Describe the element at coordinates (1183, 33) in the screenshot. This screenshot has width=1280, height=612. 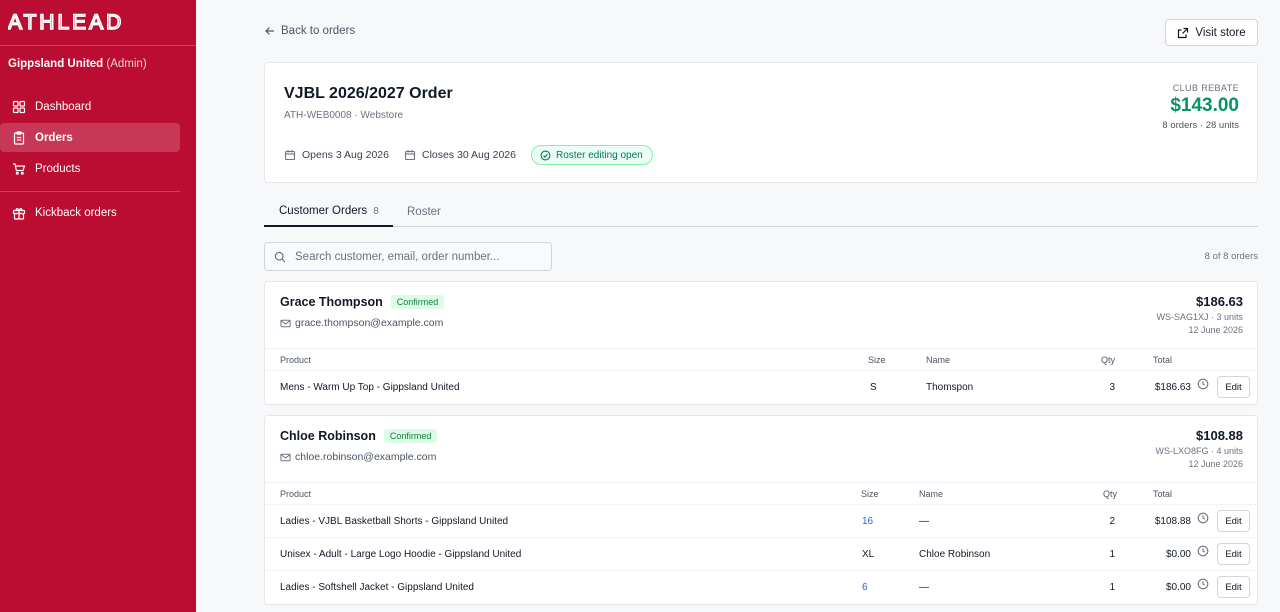
I see `external-link-icon` at that location.